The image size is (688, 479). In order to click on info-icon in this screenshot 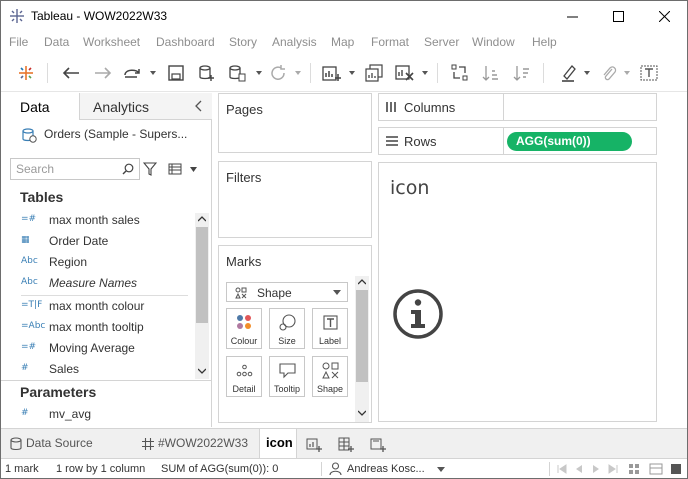, I will do `click(418, 314)`.